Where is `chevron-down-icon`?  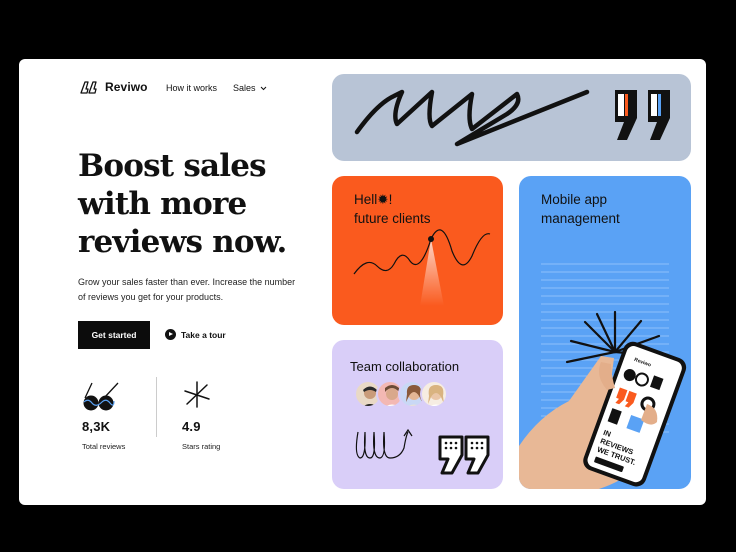 chevron-down-icon is located at coordinates (263, 88).